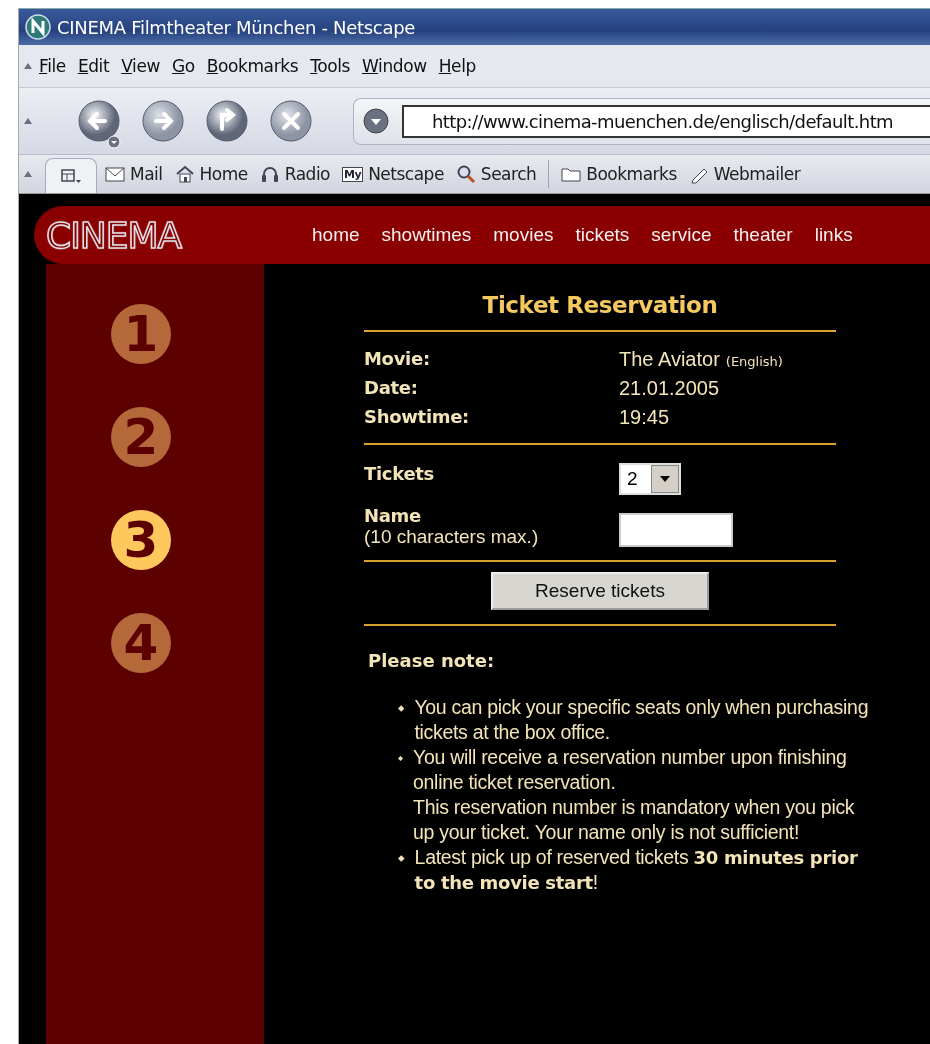 The height and width of the screenshot is (1044, 930). I want to click on tickets-dropdown: 2, so click(650, 479).